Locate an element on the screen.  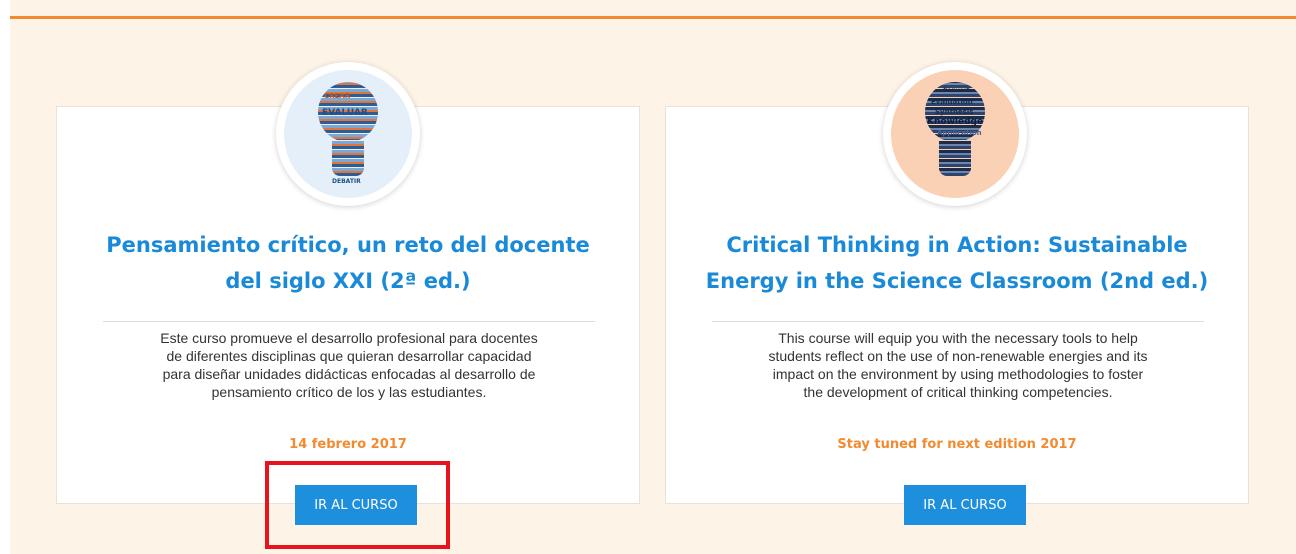
image-word: Application is located at coordinates (959, 133).